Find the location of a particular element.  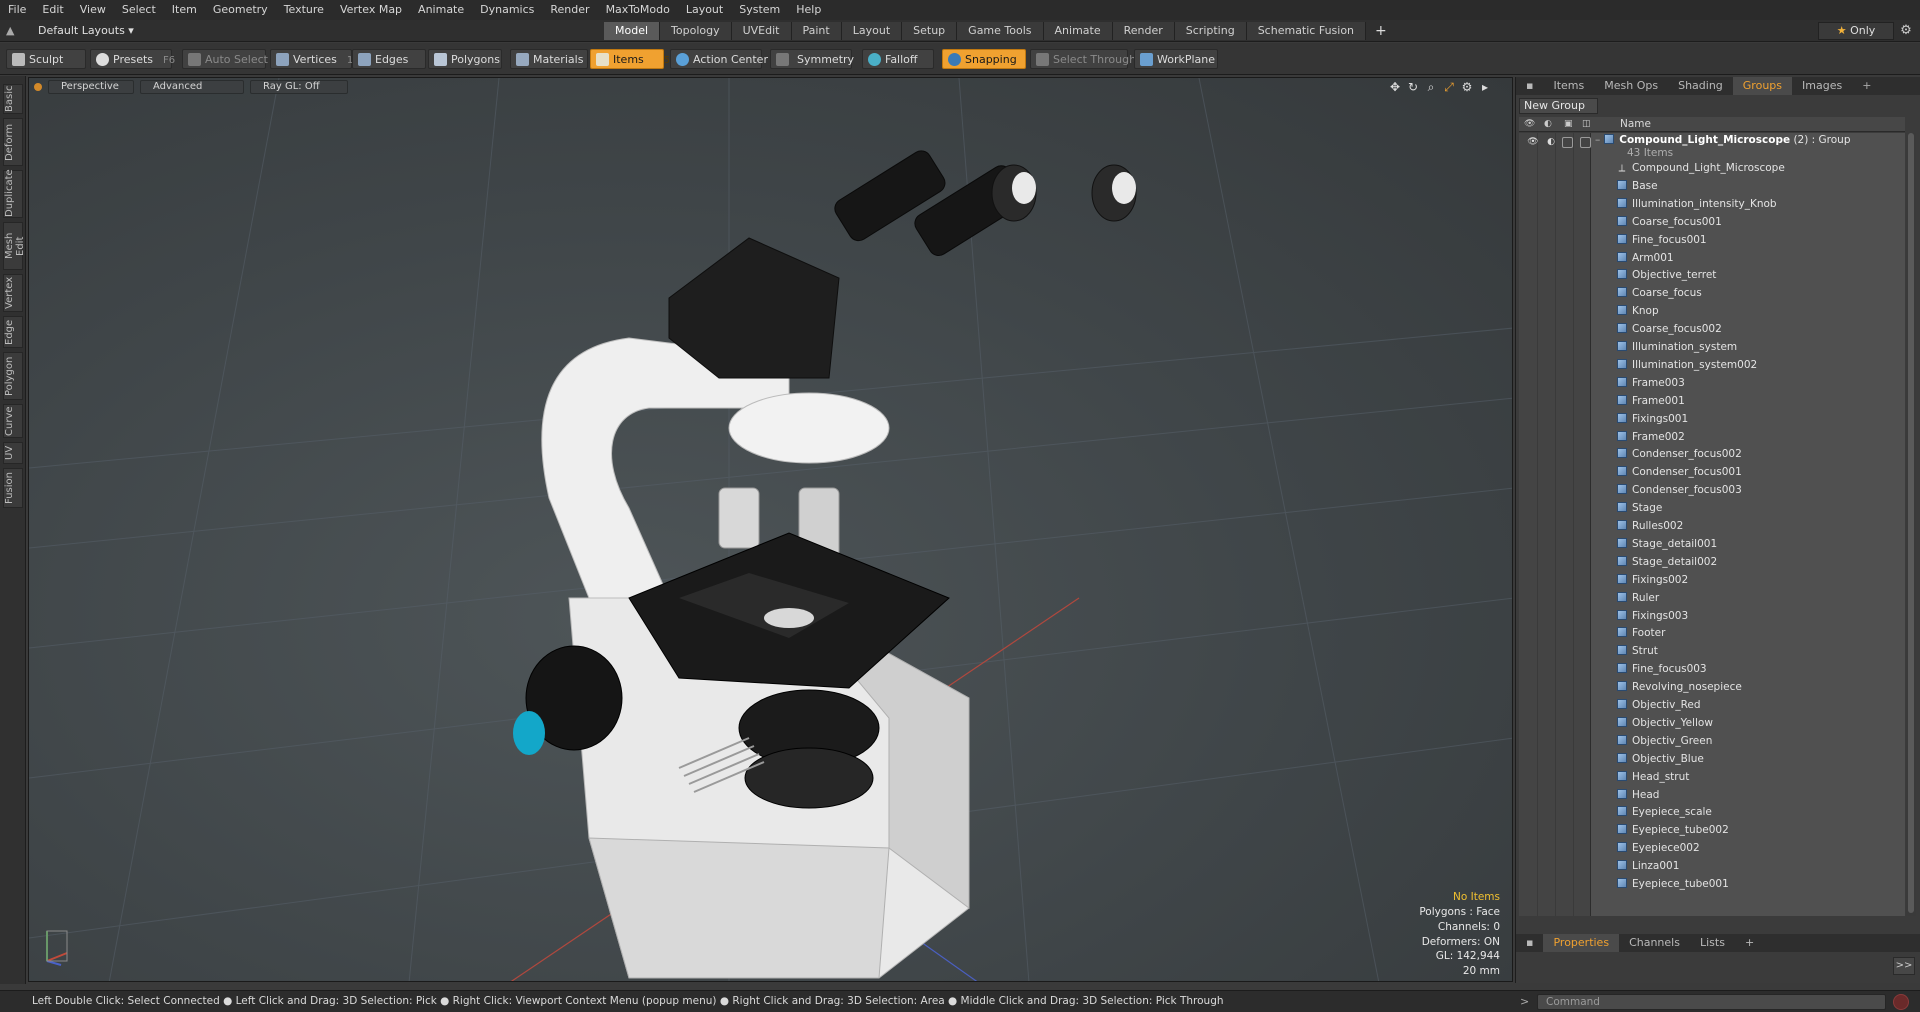

menu-item: Dynamics is located at coordinates (507, 10).